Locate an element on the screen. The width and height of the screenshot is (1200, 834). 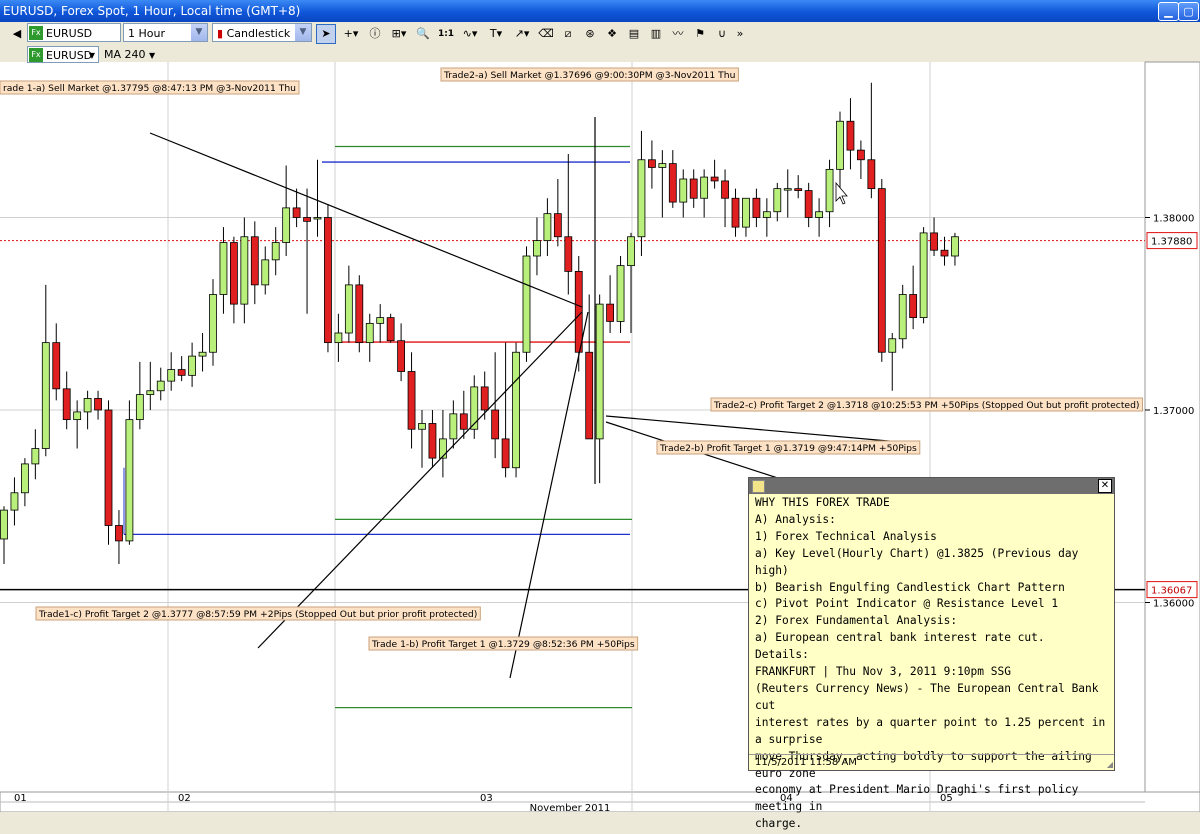
note-line: Details: is located at coordinates (782, 655).